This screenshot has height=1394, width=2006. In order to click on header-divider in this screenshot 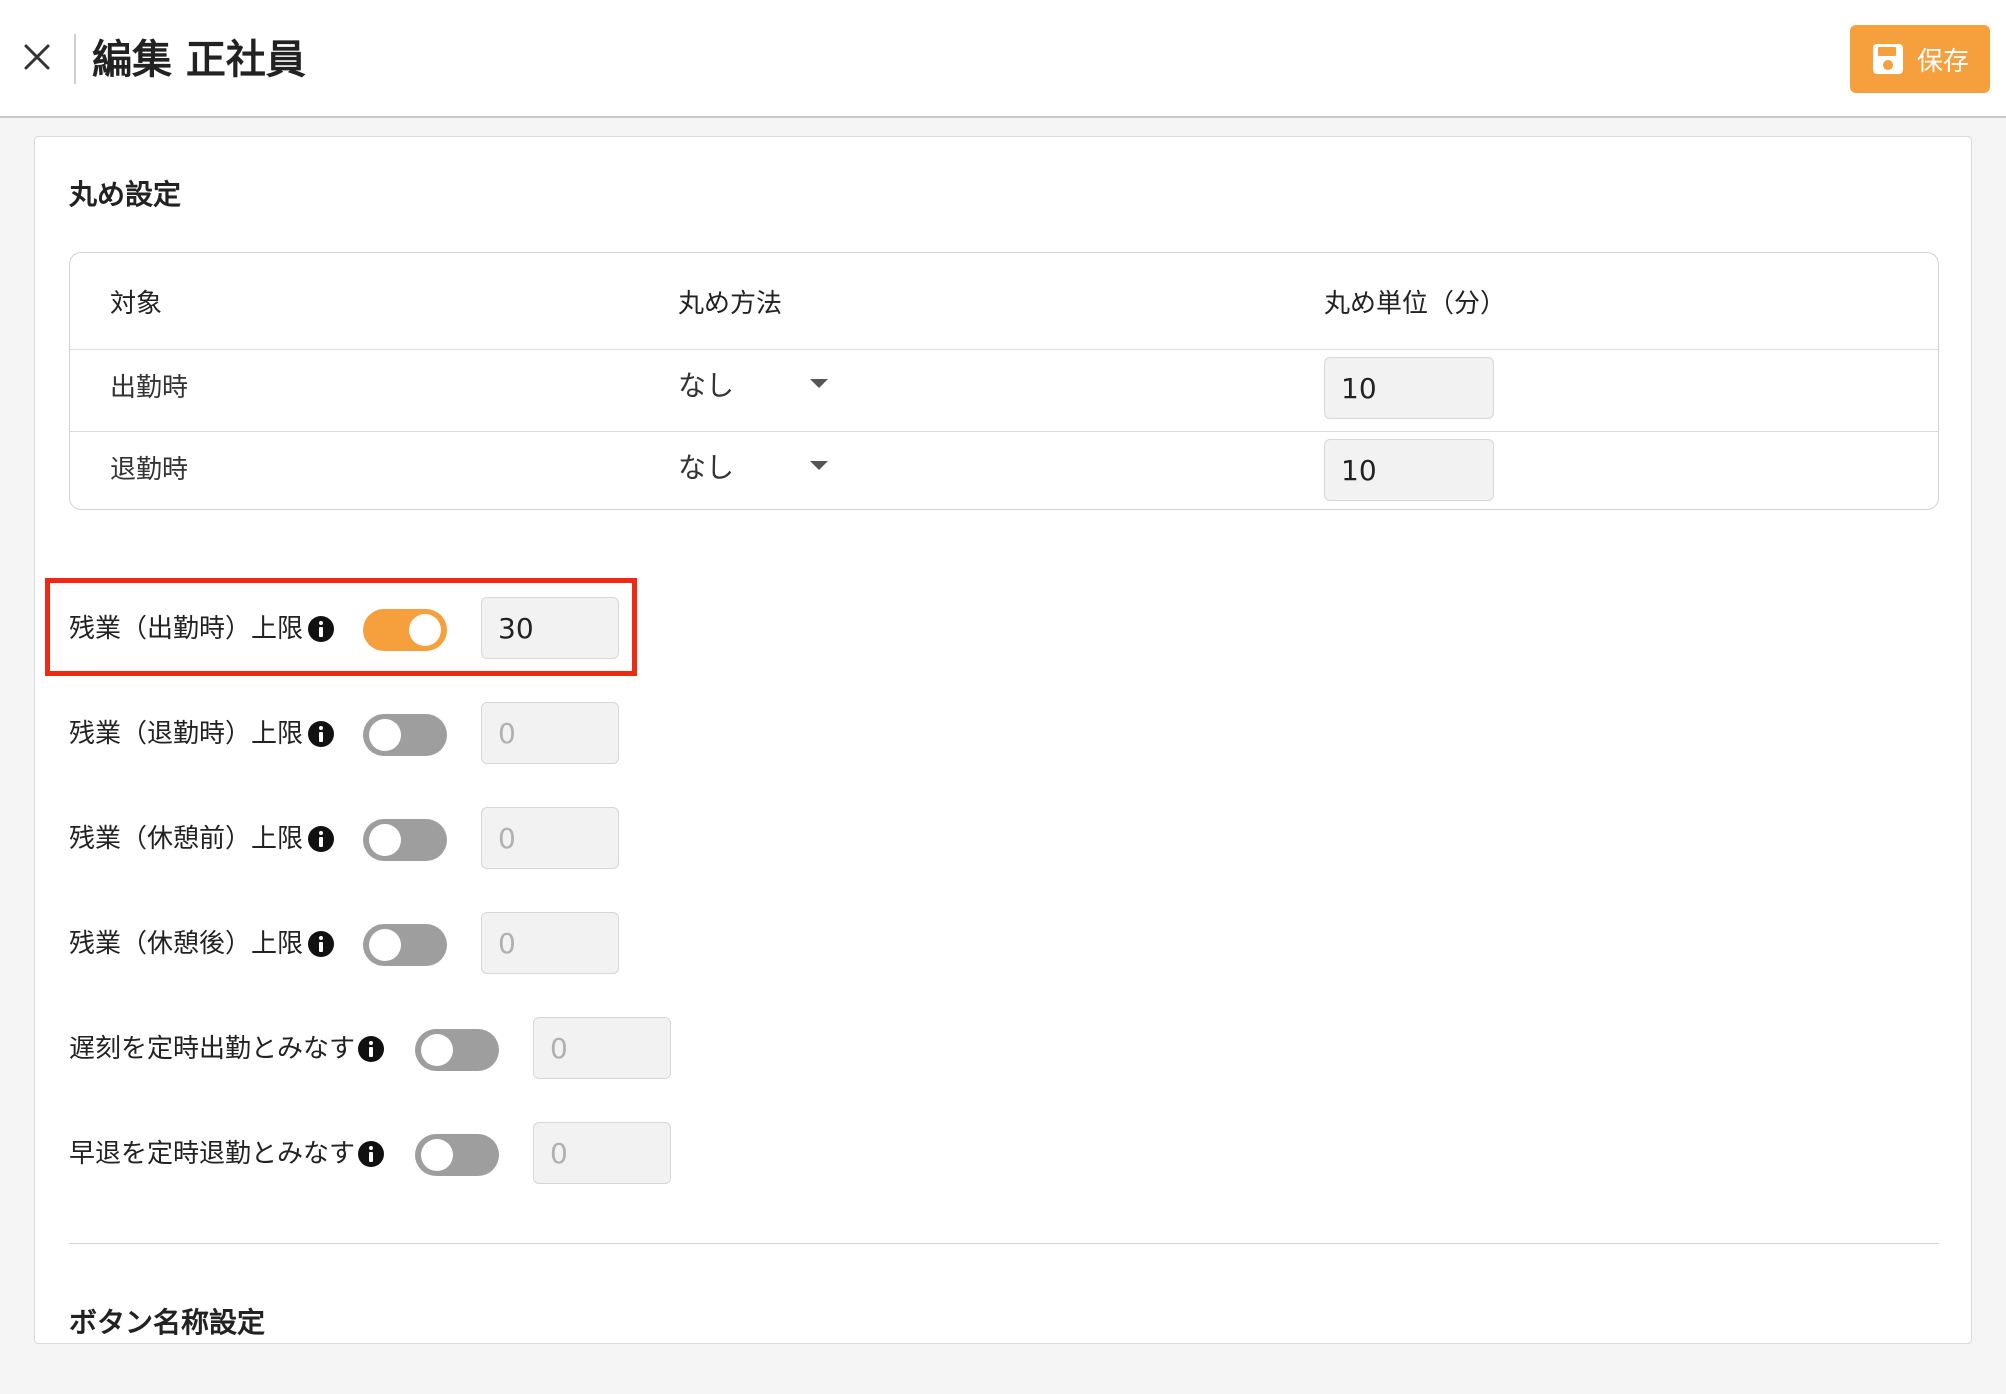, I will do `click(75, 59)`.